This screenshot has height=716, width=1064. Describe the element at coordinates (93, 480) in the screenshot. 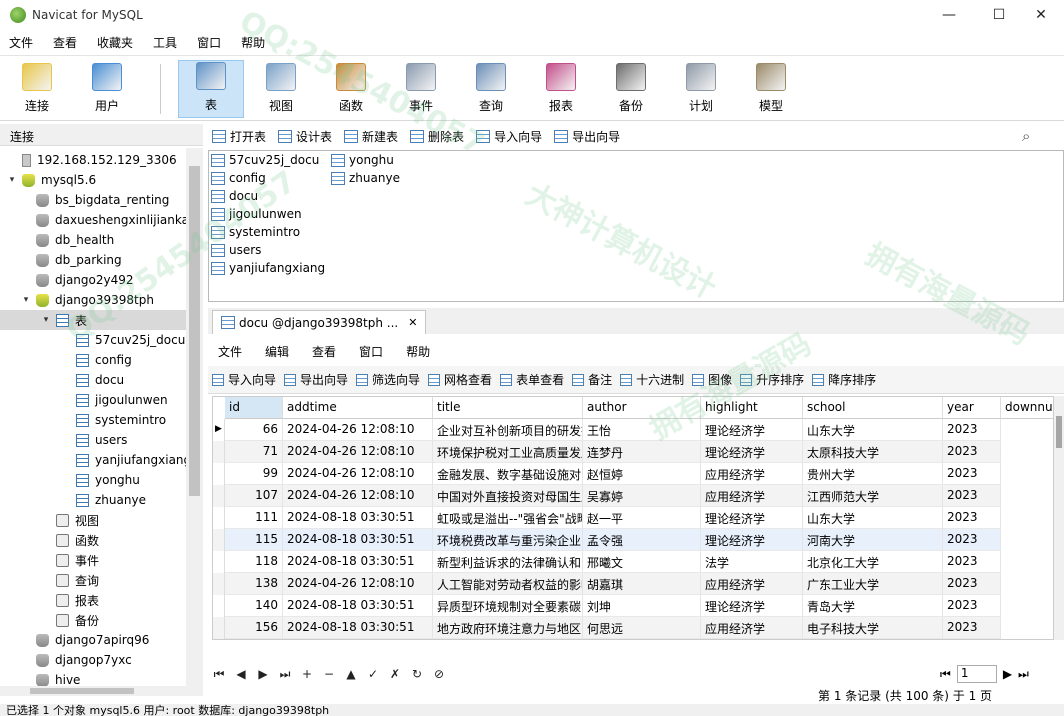

I see `tree-item-yonghu: yonghu` at that location.